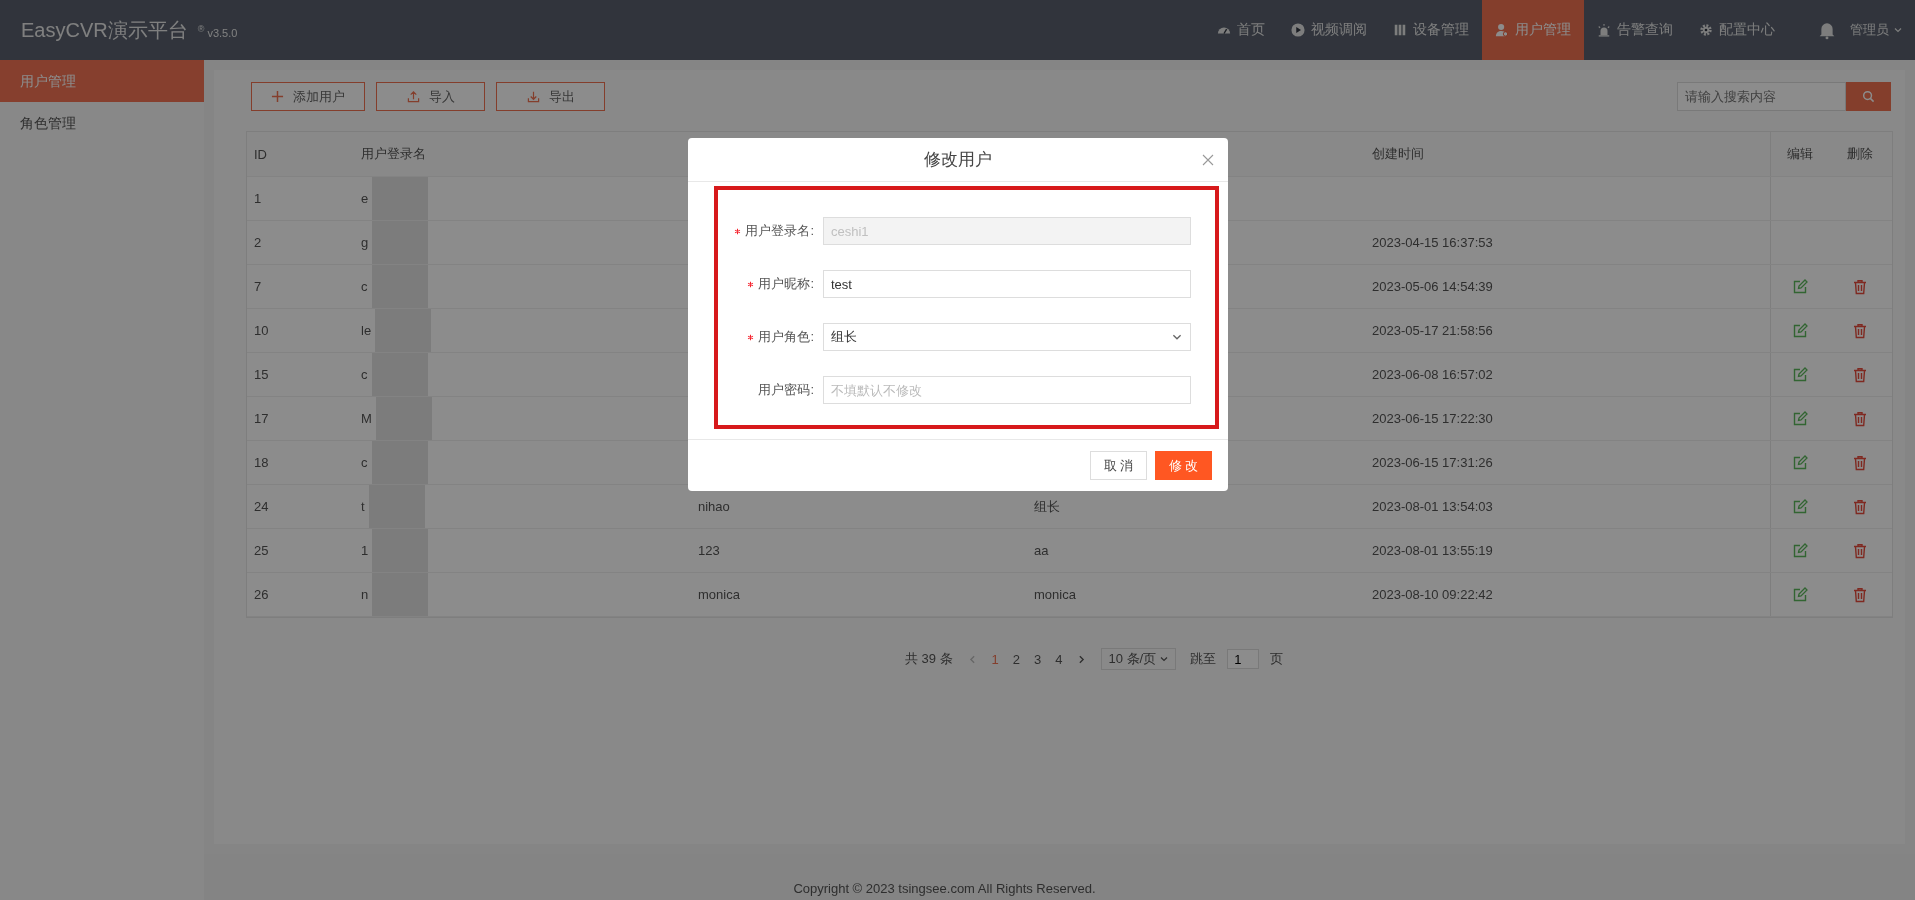  What do you see at coordinates (1241, 30) in the screenshot?
I see `nav-tab: 首页` at bounding box center [1241, 30].